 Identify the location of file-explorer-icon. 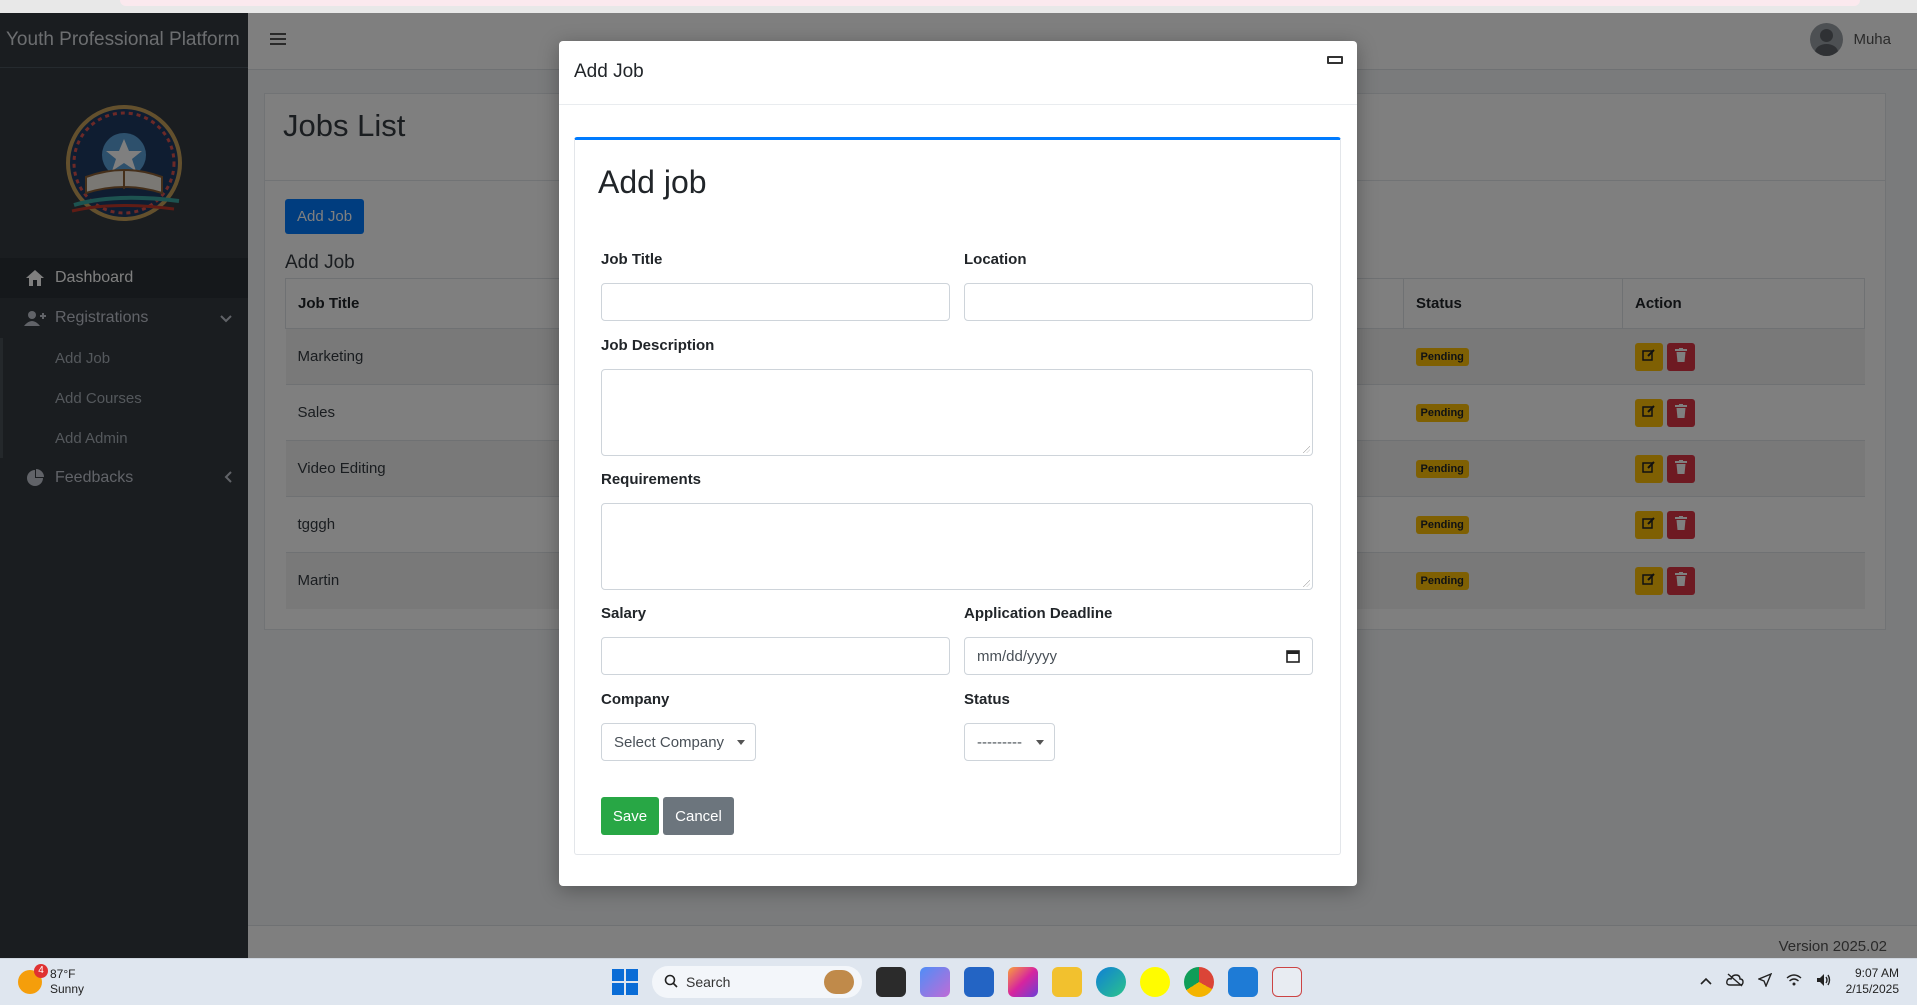
(1067, 982).